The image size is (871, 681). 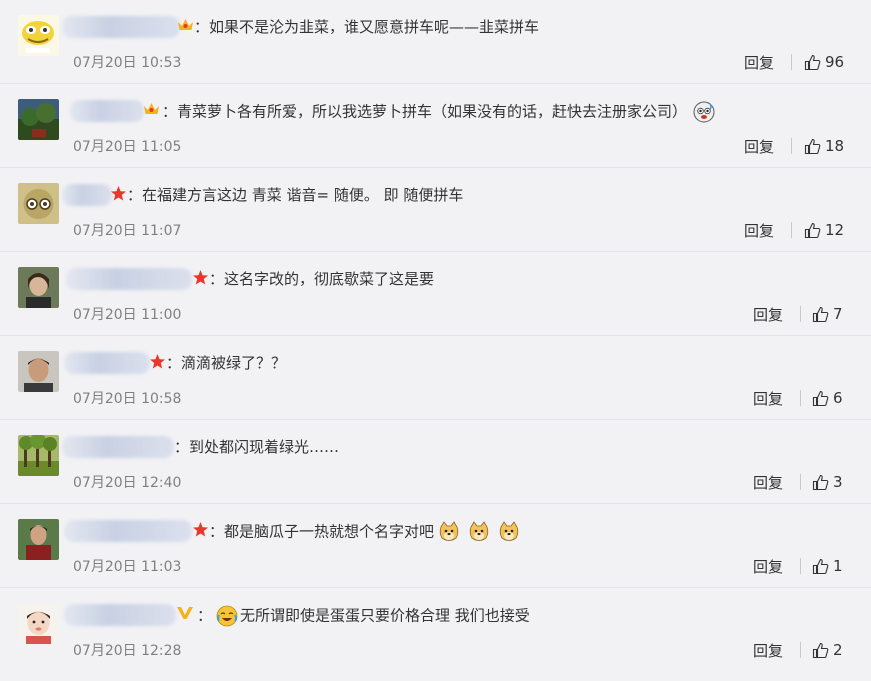 I want to click on comment-time: 07月20日 12:28, so click(x=127, y=651).